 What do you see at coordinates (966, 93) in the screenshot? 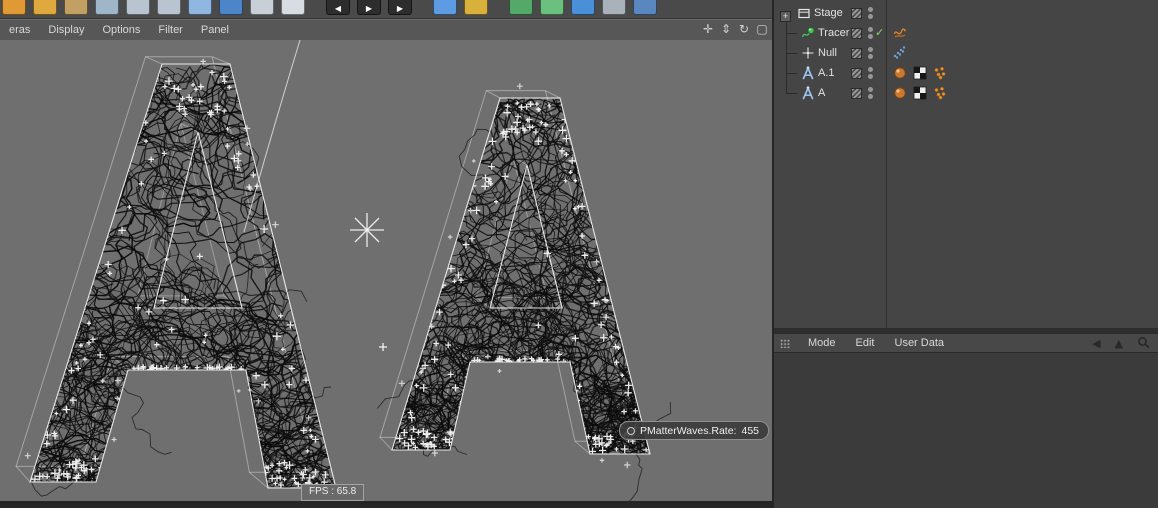
I see `object-row-a: A` at bounding box center [966, 93].